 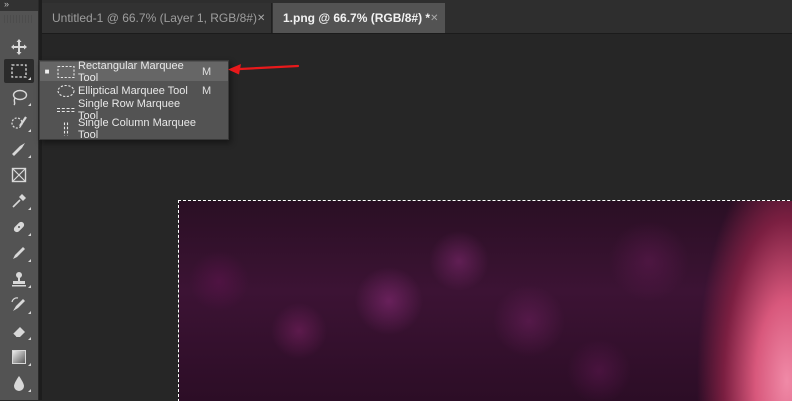 I want to click on move-tool-button, so click(x=19, y=47).